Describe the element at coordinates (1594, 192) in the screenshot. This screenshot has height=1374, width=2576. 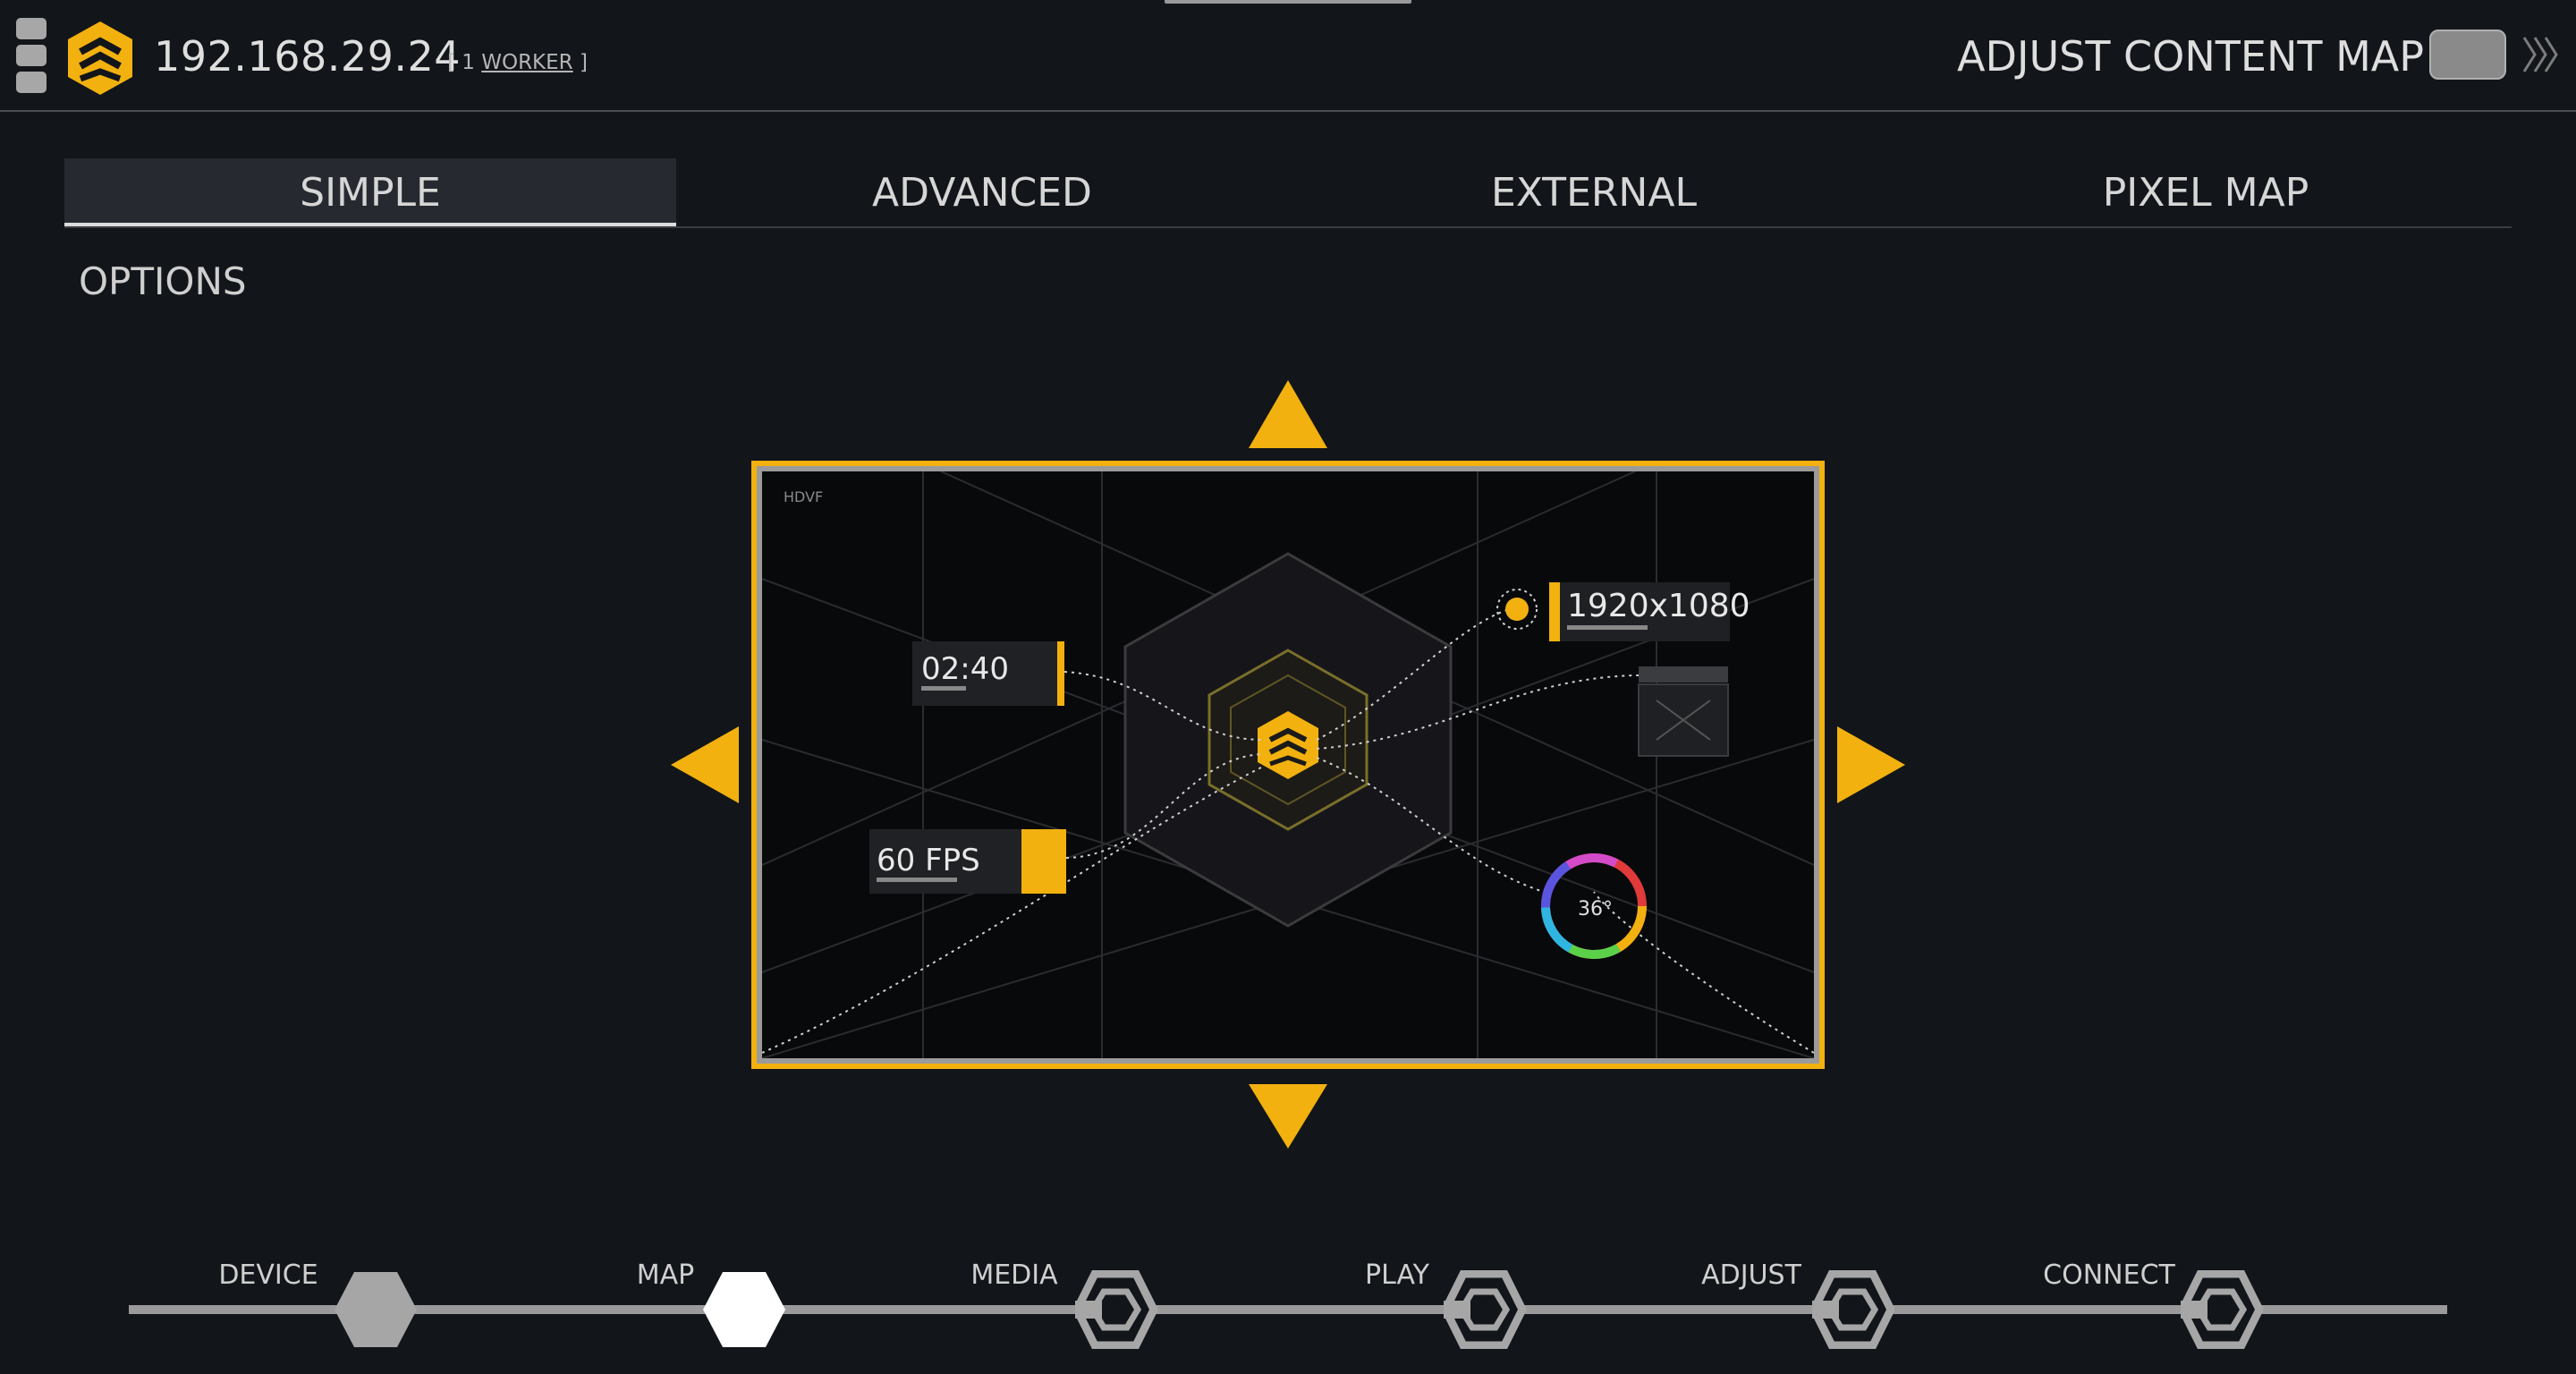
I see `tab-external: EXTERNAL` at that location.